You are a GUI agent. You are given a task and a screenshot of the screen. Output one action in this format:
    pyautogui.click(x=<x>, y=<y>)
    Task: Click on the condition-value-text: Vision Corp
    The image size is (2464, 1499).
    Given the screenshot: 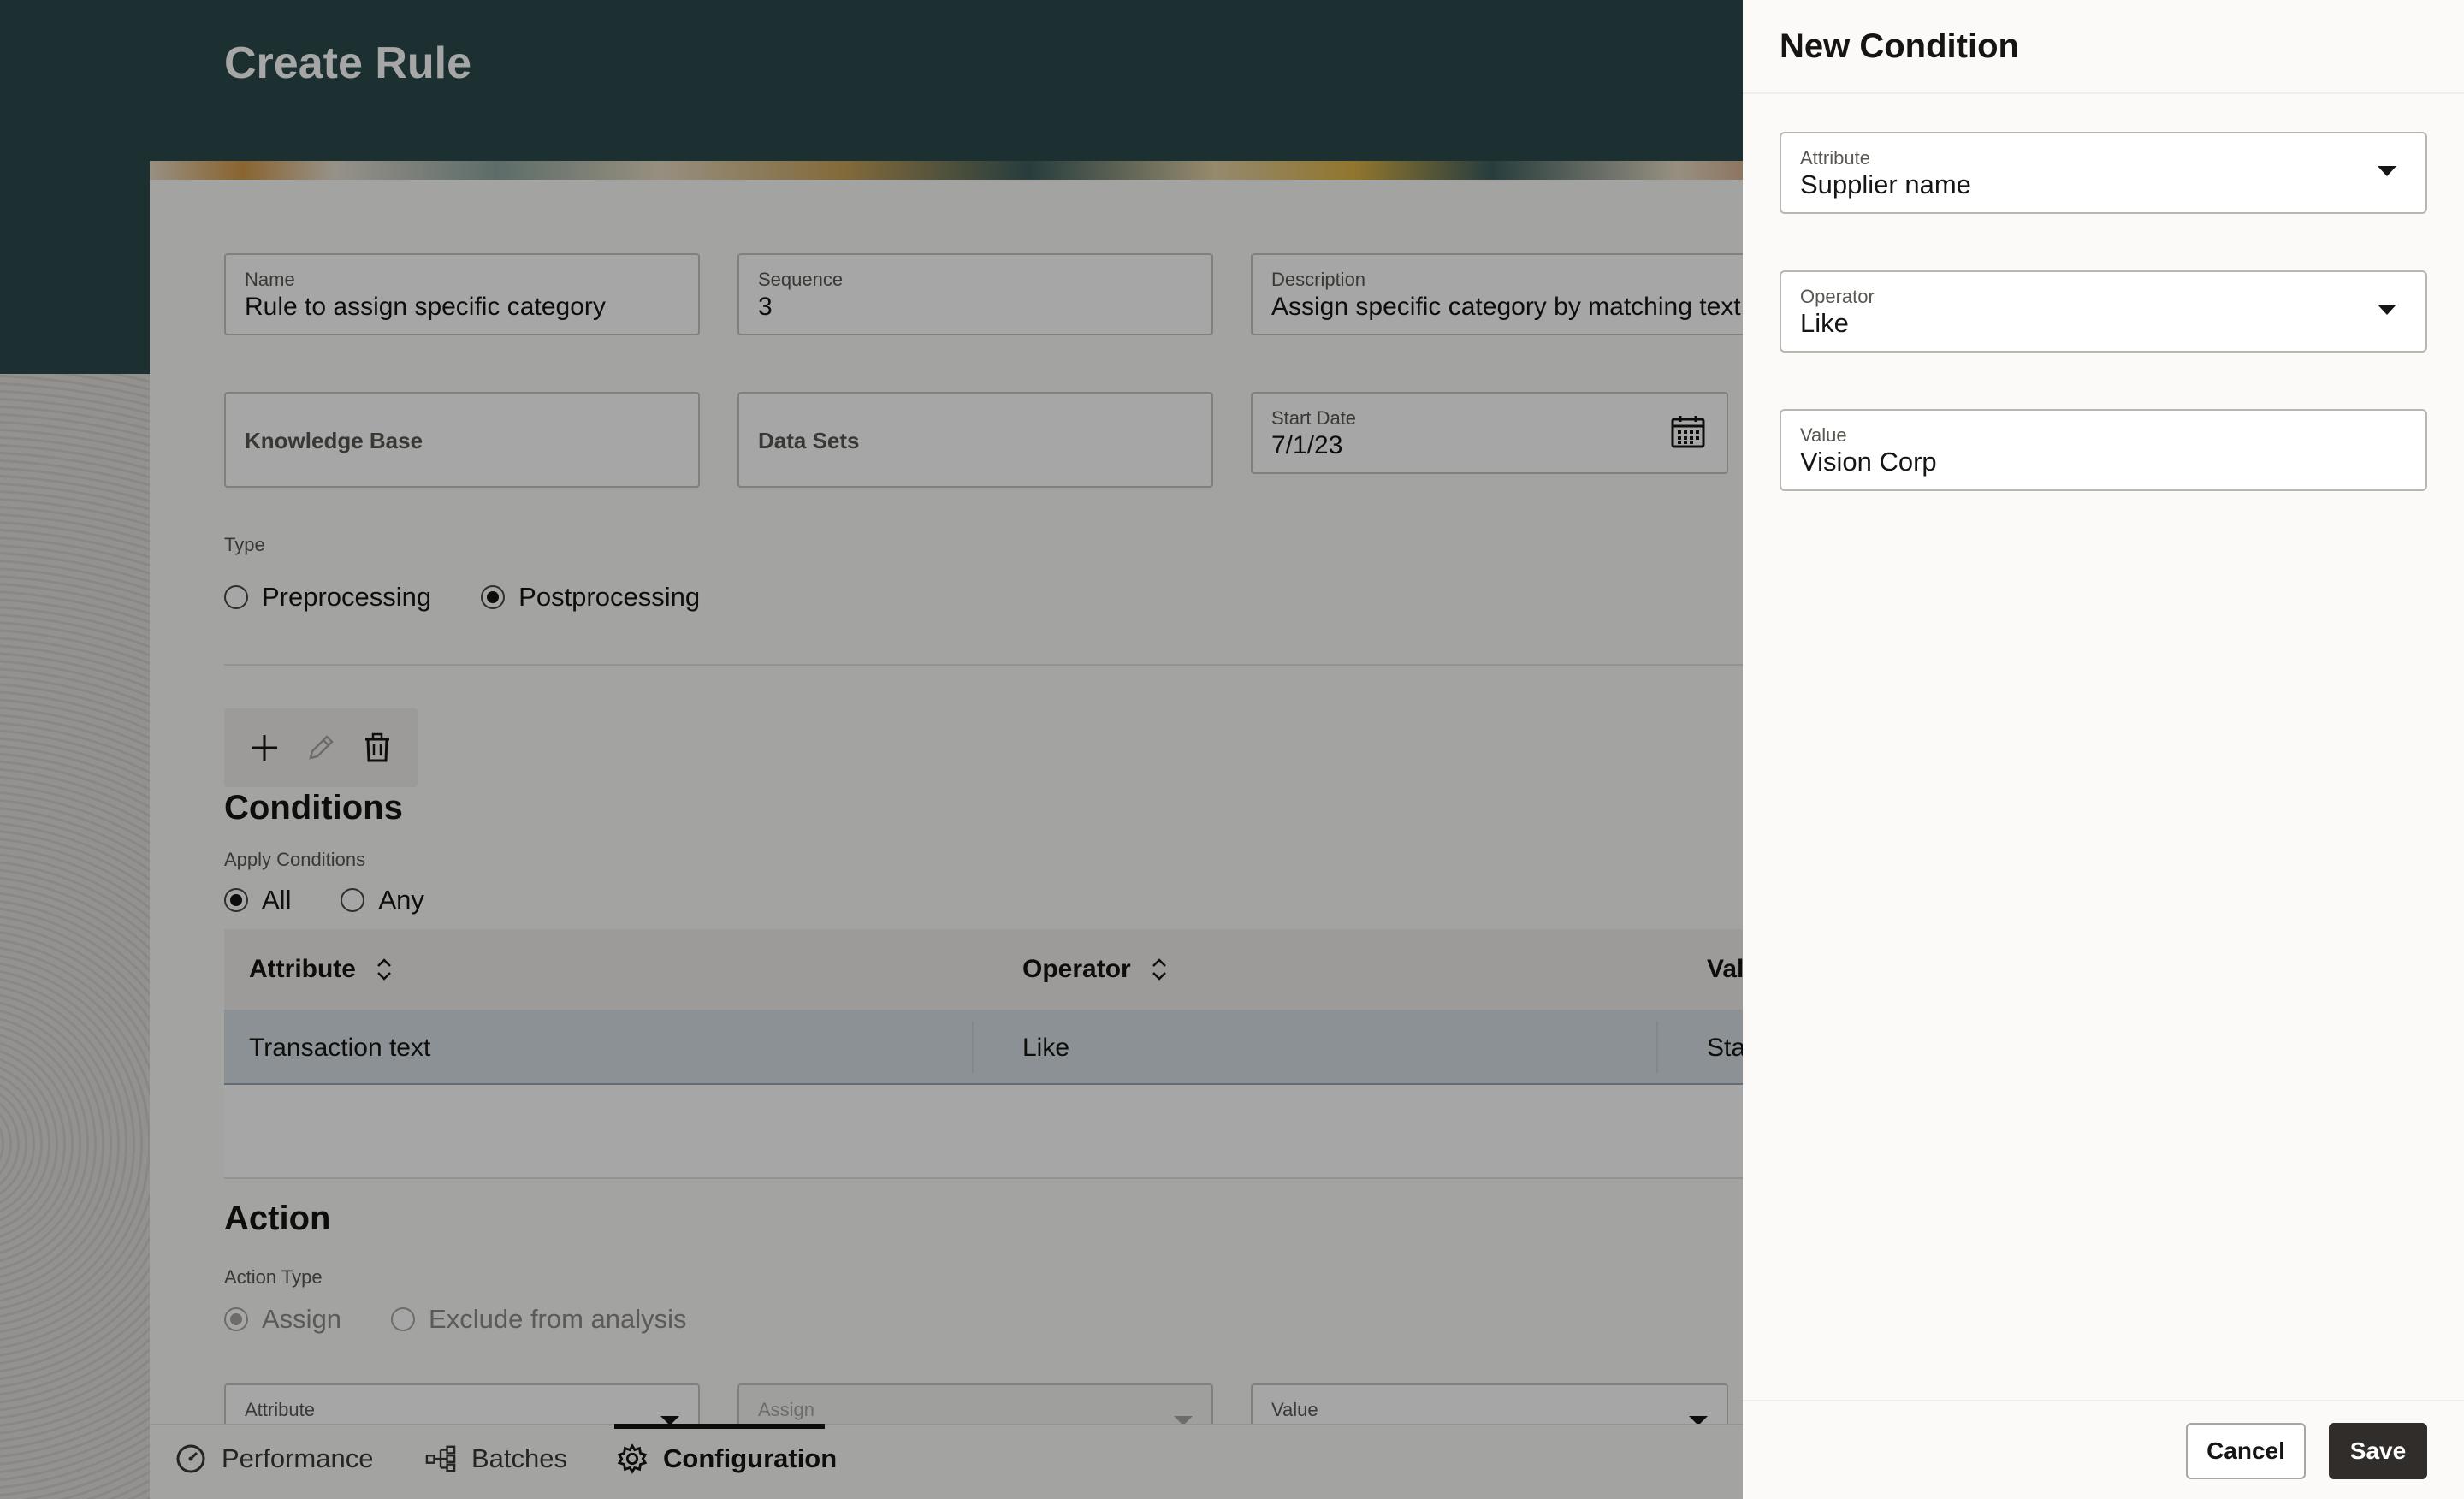 What is the action you would take?
    pyautogui.click(x=1868, y=462)
    